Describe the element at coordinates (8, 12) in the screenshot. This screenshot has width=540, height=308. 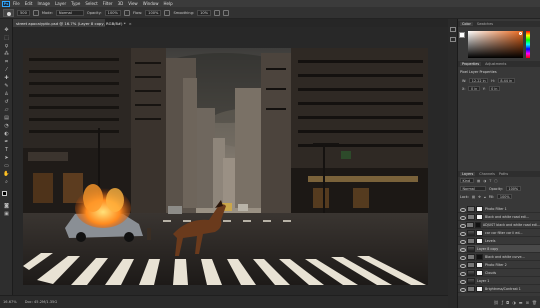
I see `brush-tool-preset-icon` at that location.